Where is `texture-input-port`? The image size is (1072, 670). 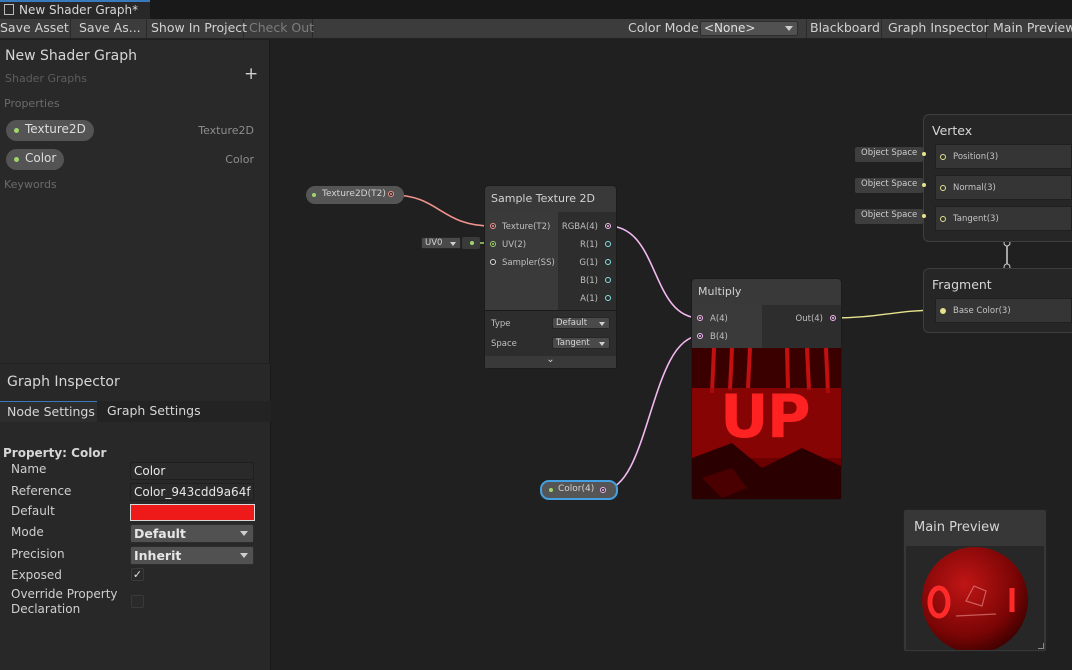
texture-input-port is located at coordinates (493, 226).